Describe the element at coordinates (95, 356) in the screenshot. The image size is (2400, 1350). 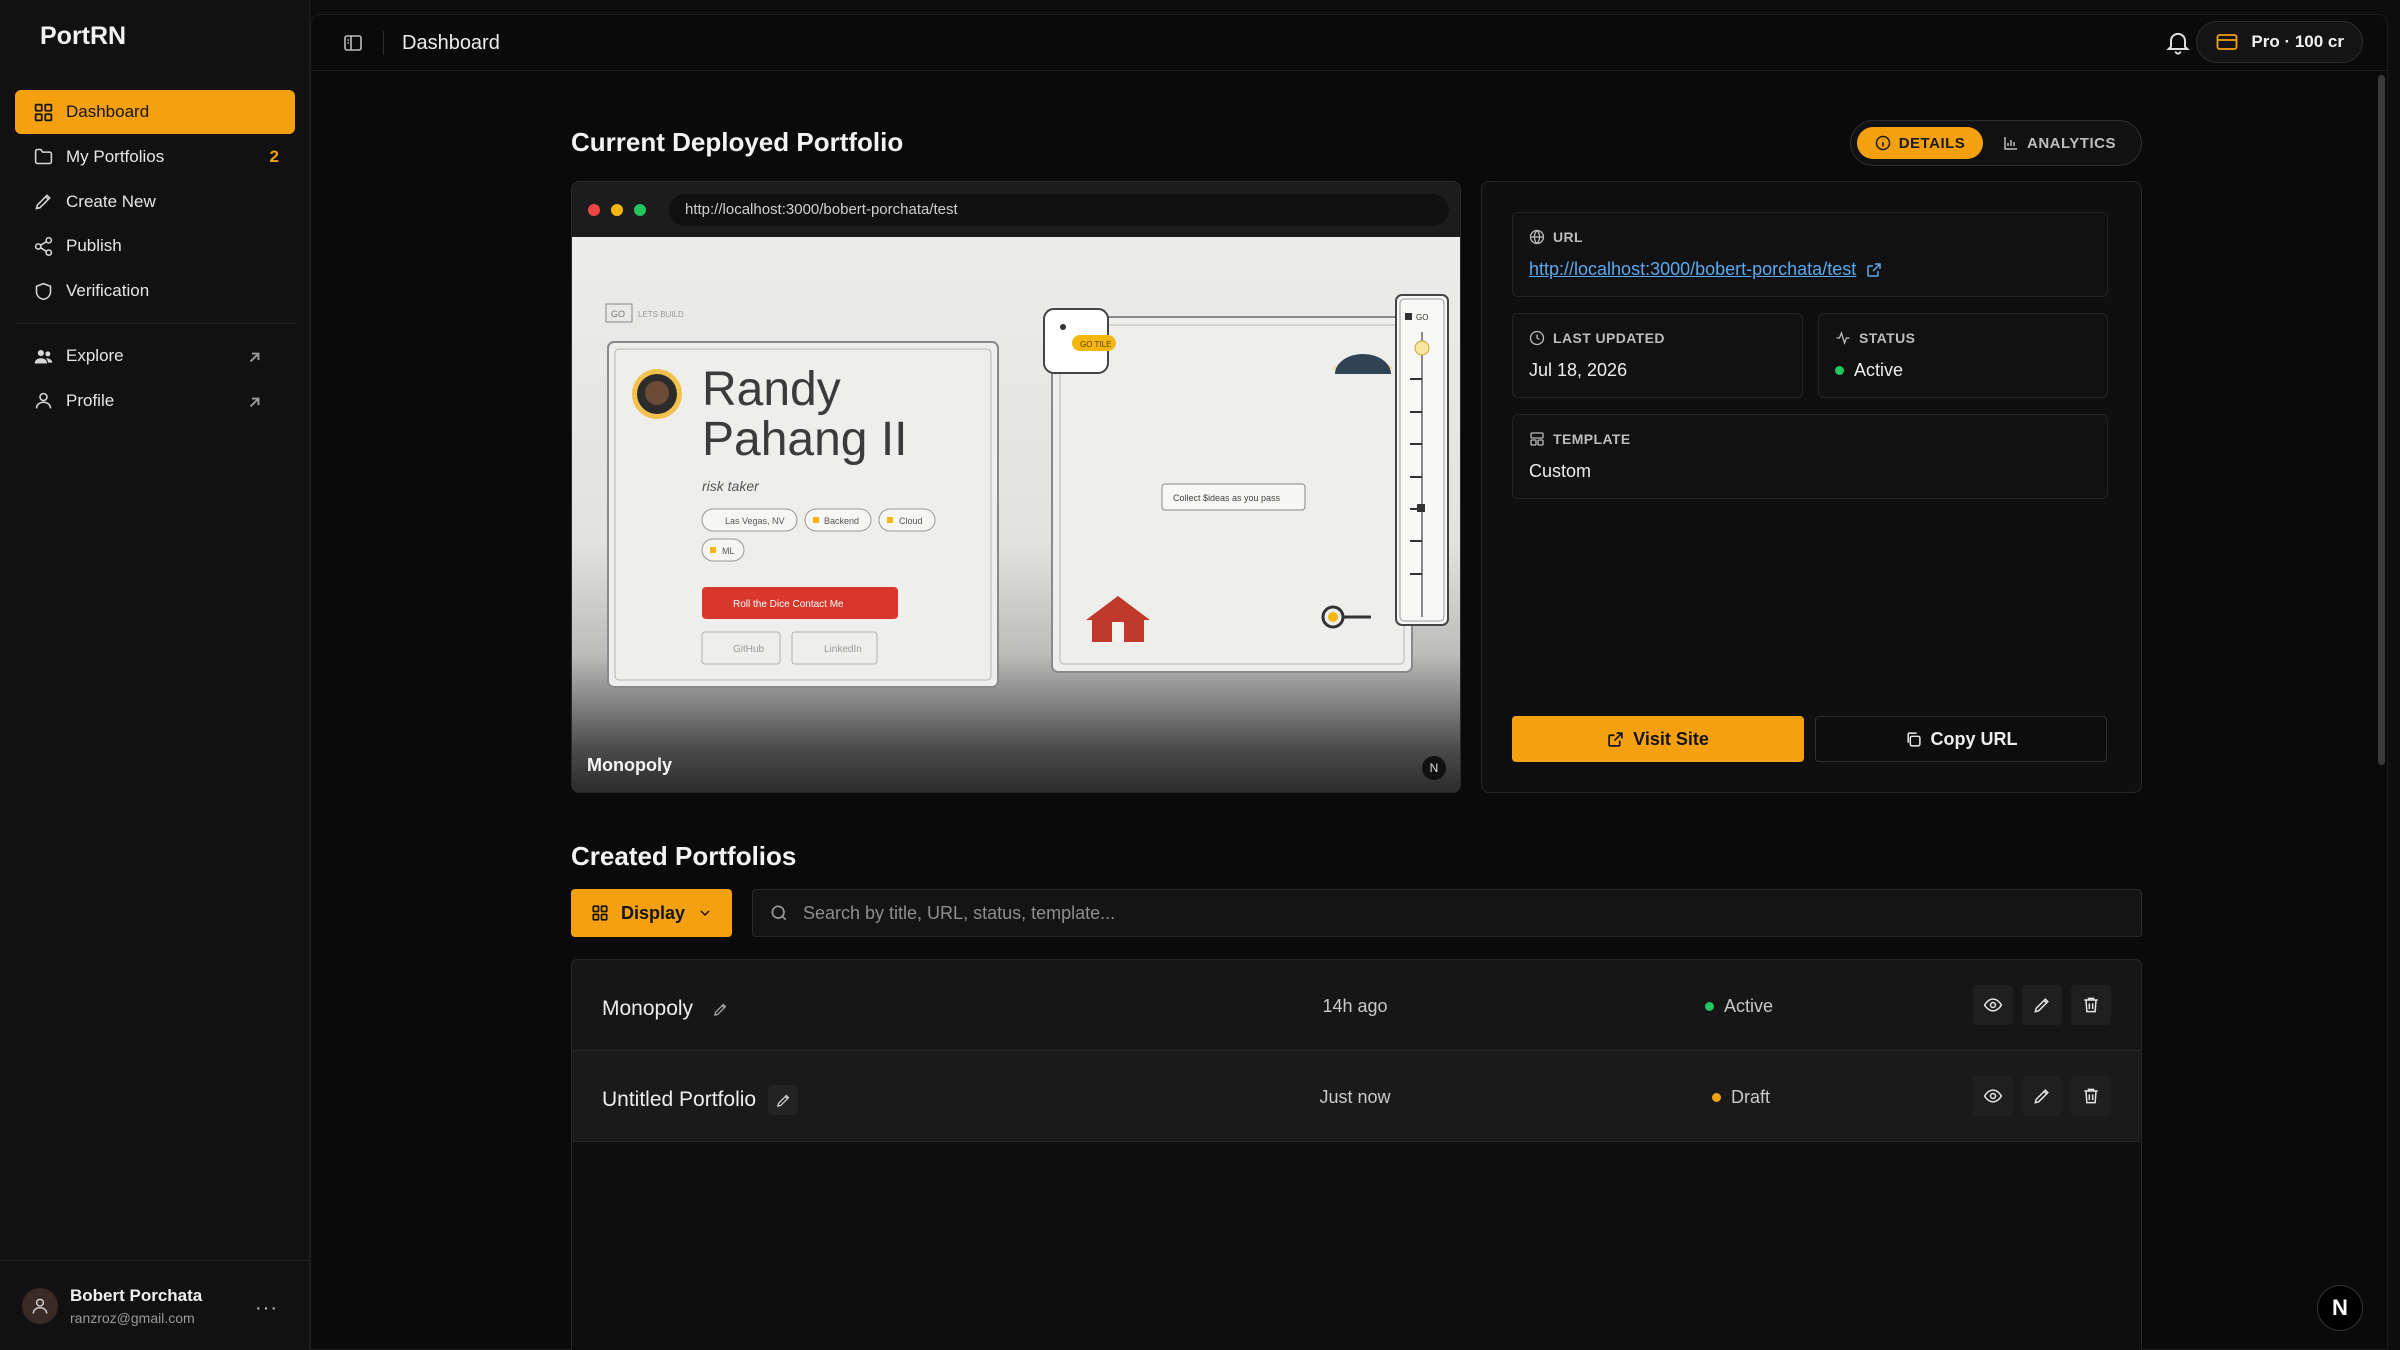
I see `sidebar-item-label: Explore` at that location.